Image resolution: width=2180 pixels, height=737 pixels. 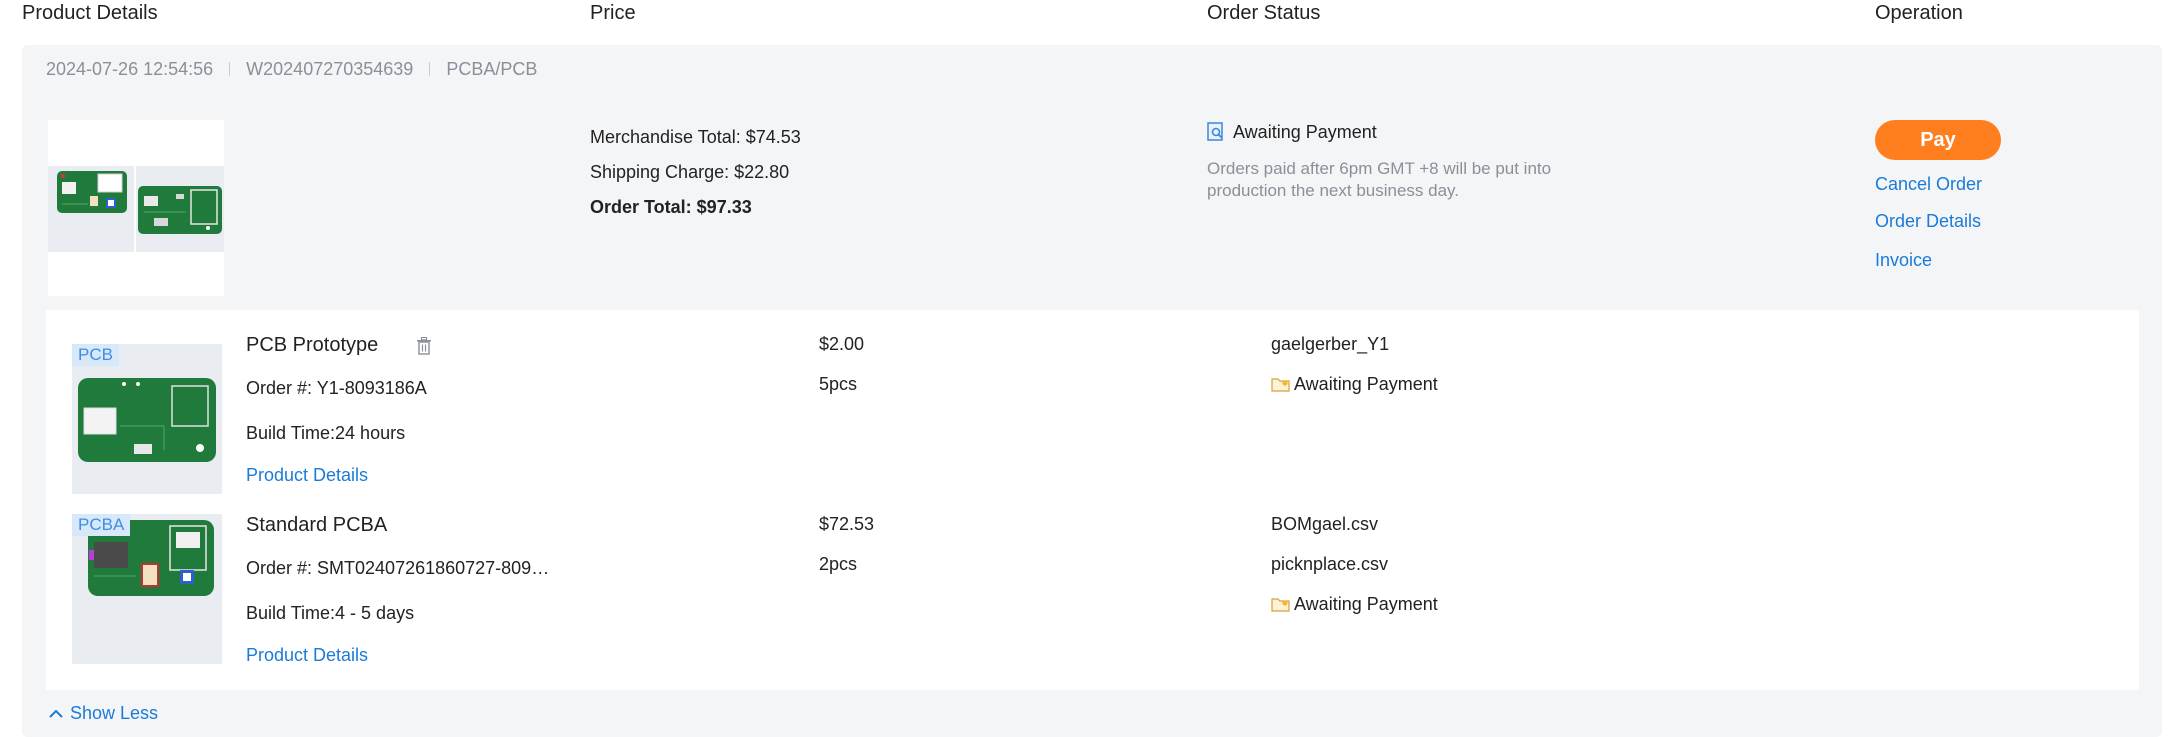 What do you see at coordinates (114, 713) in the screenshot?
I see `show-less-label: Show Less` at bounding box center [114, 713].